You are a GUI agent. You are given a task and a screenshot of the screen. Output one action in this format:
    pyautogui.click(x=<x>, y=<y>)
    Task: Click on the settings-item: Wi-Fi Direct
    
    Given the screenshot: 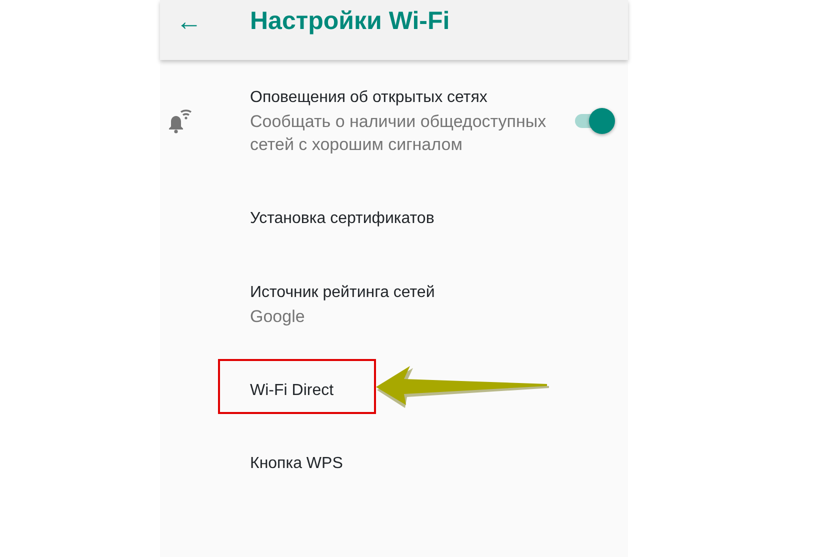 What is the action you would take?
    pyautogui.click(x=394, y=390)
    